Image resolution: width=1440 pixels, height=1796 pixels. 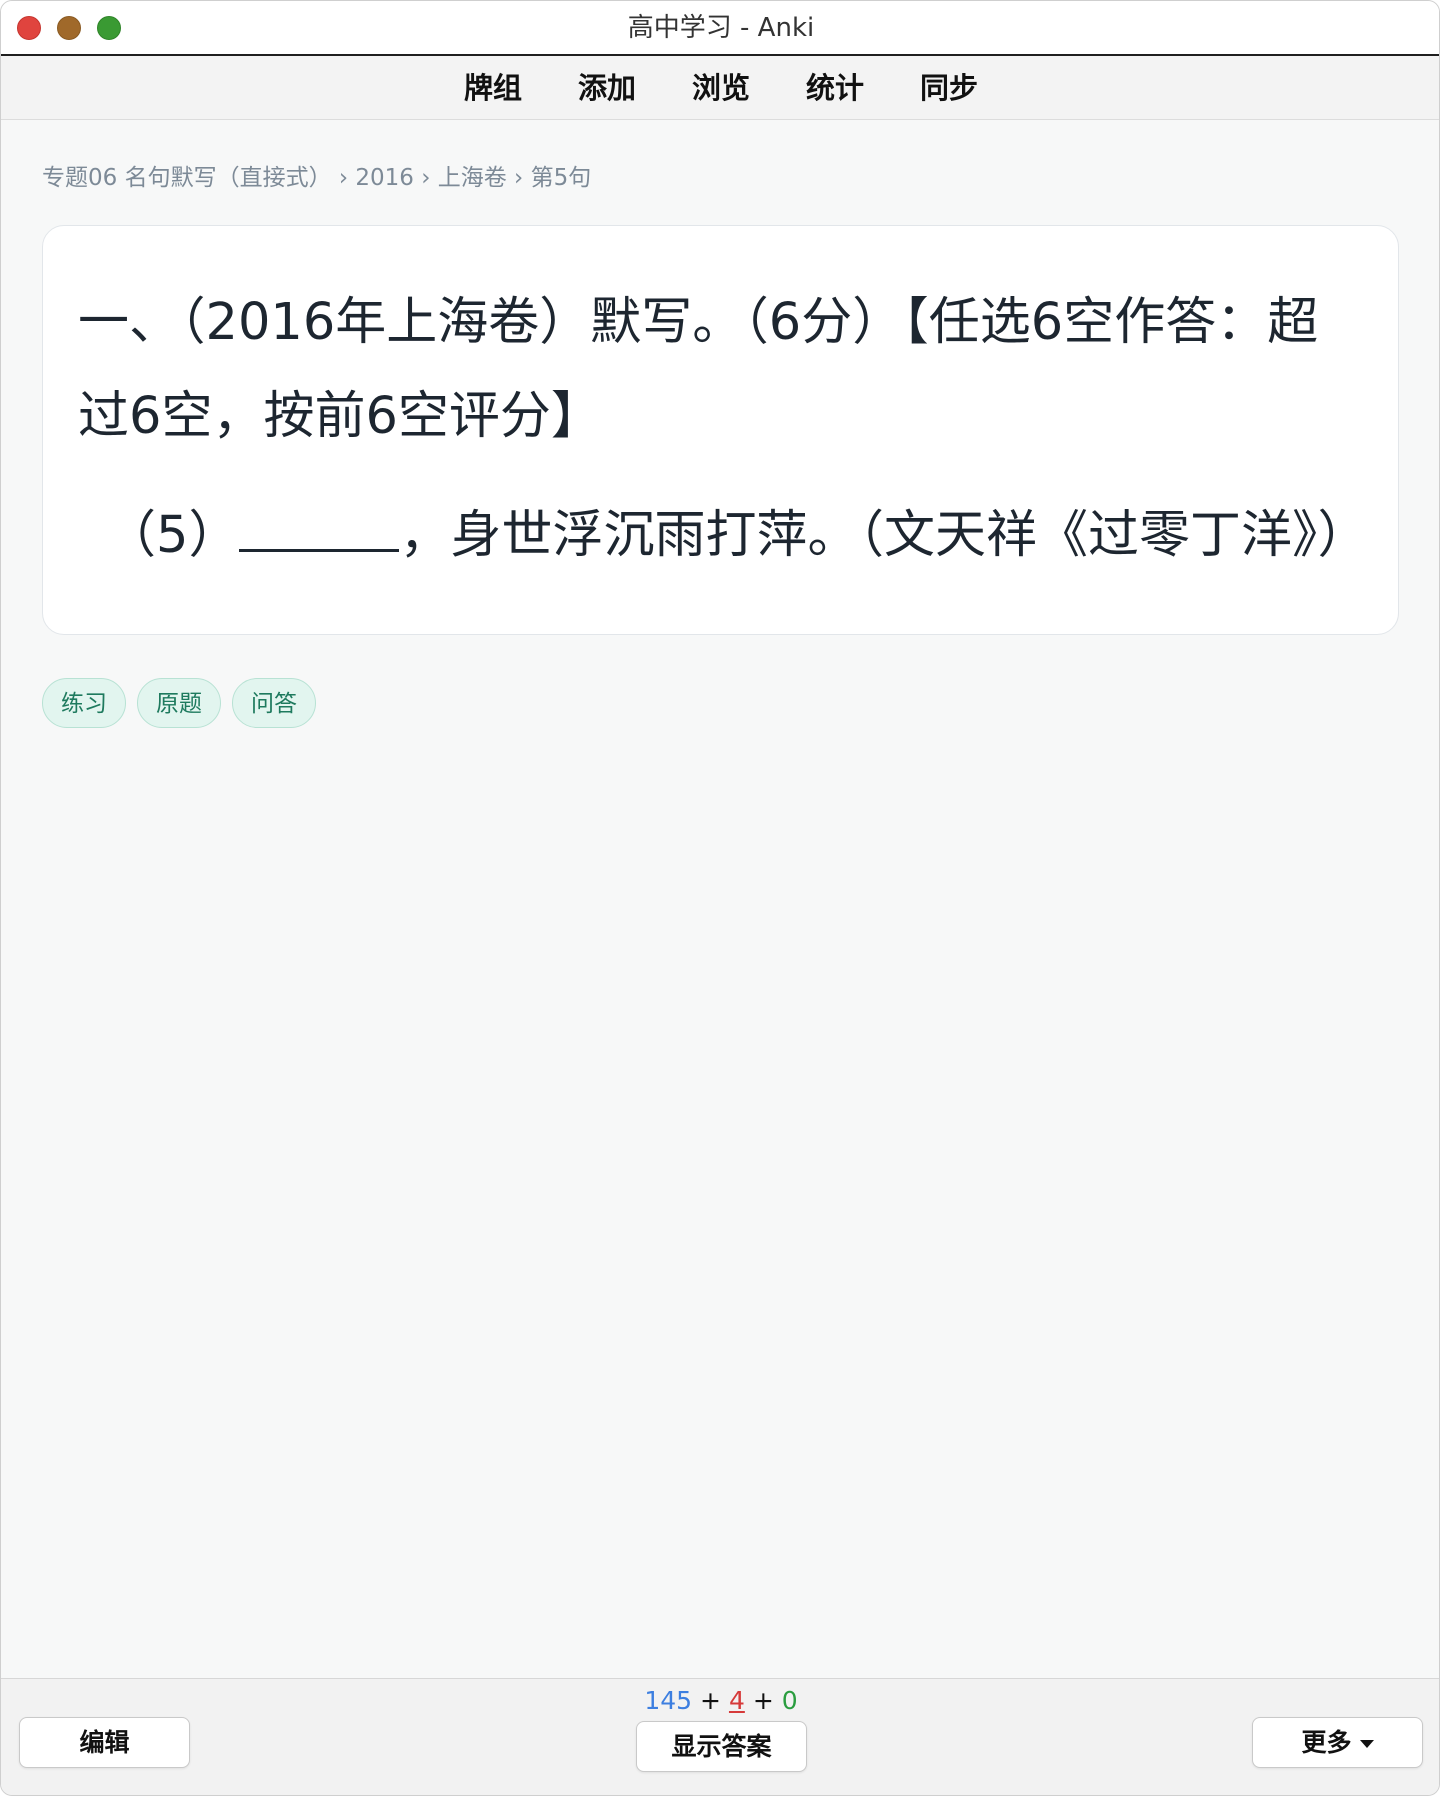 I want to click on item-prefix: （5）, so click(x=172, y=535).